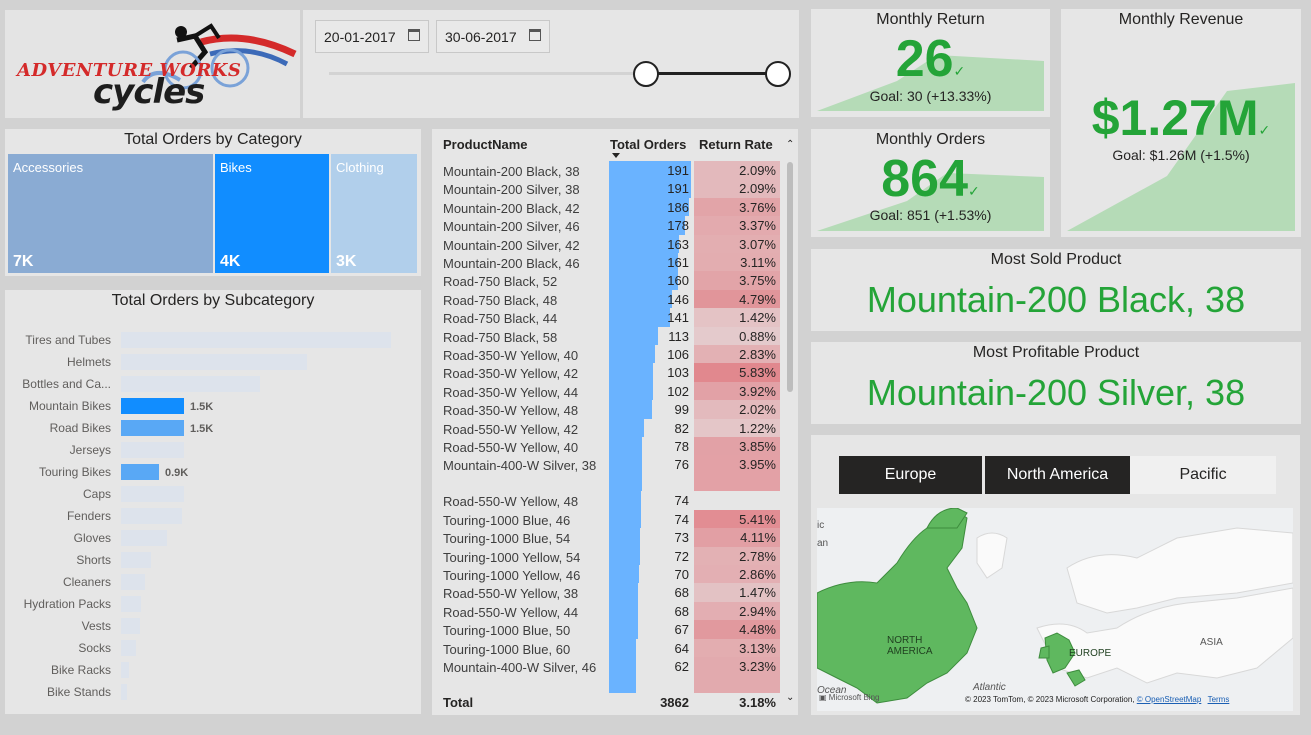 The width and height of the screenshot is (1311, 735). I want to click on table-row: Mountain-200 Silver, 46 178 3.37%, so click(607, 225).